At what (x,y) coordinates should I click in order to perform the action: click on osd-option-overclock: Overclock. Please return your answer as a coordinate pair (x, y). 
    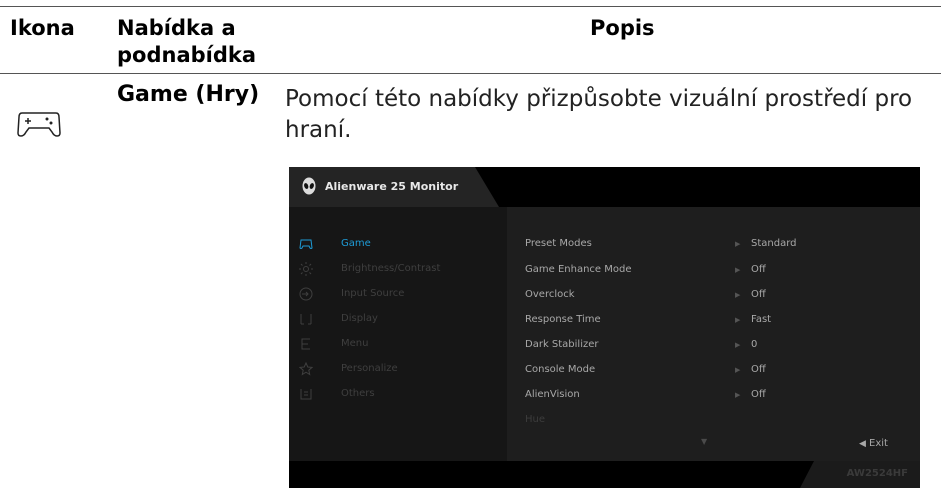
    Looking at the image, I should click on (550, 294).